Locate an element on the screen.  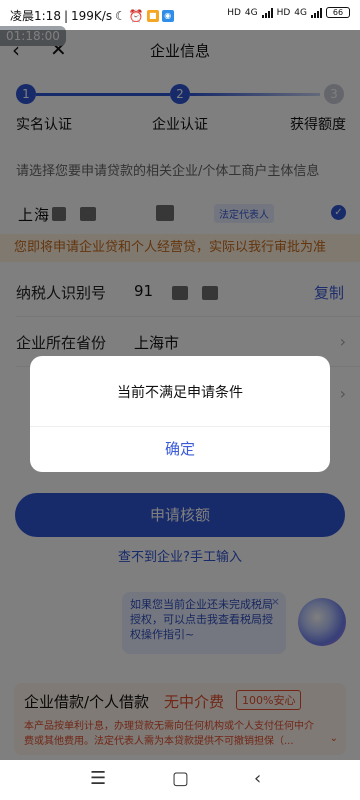
network-4g-label-2: 4G is located at coordinates (300, 12).